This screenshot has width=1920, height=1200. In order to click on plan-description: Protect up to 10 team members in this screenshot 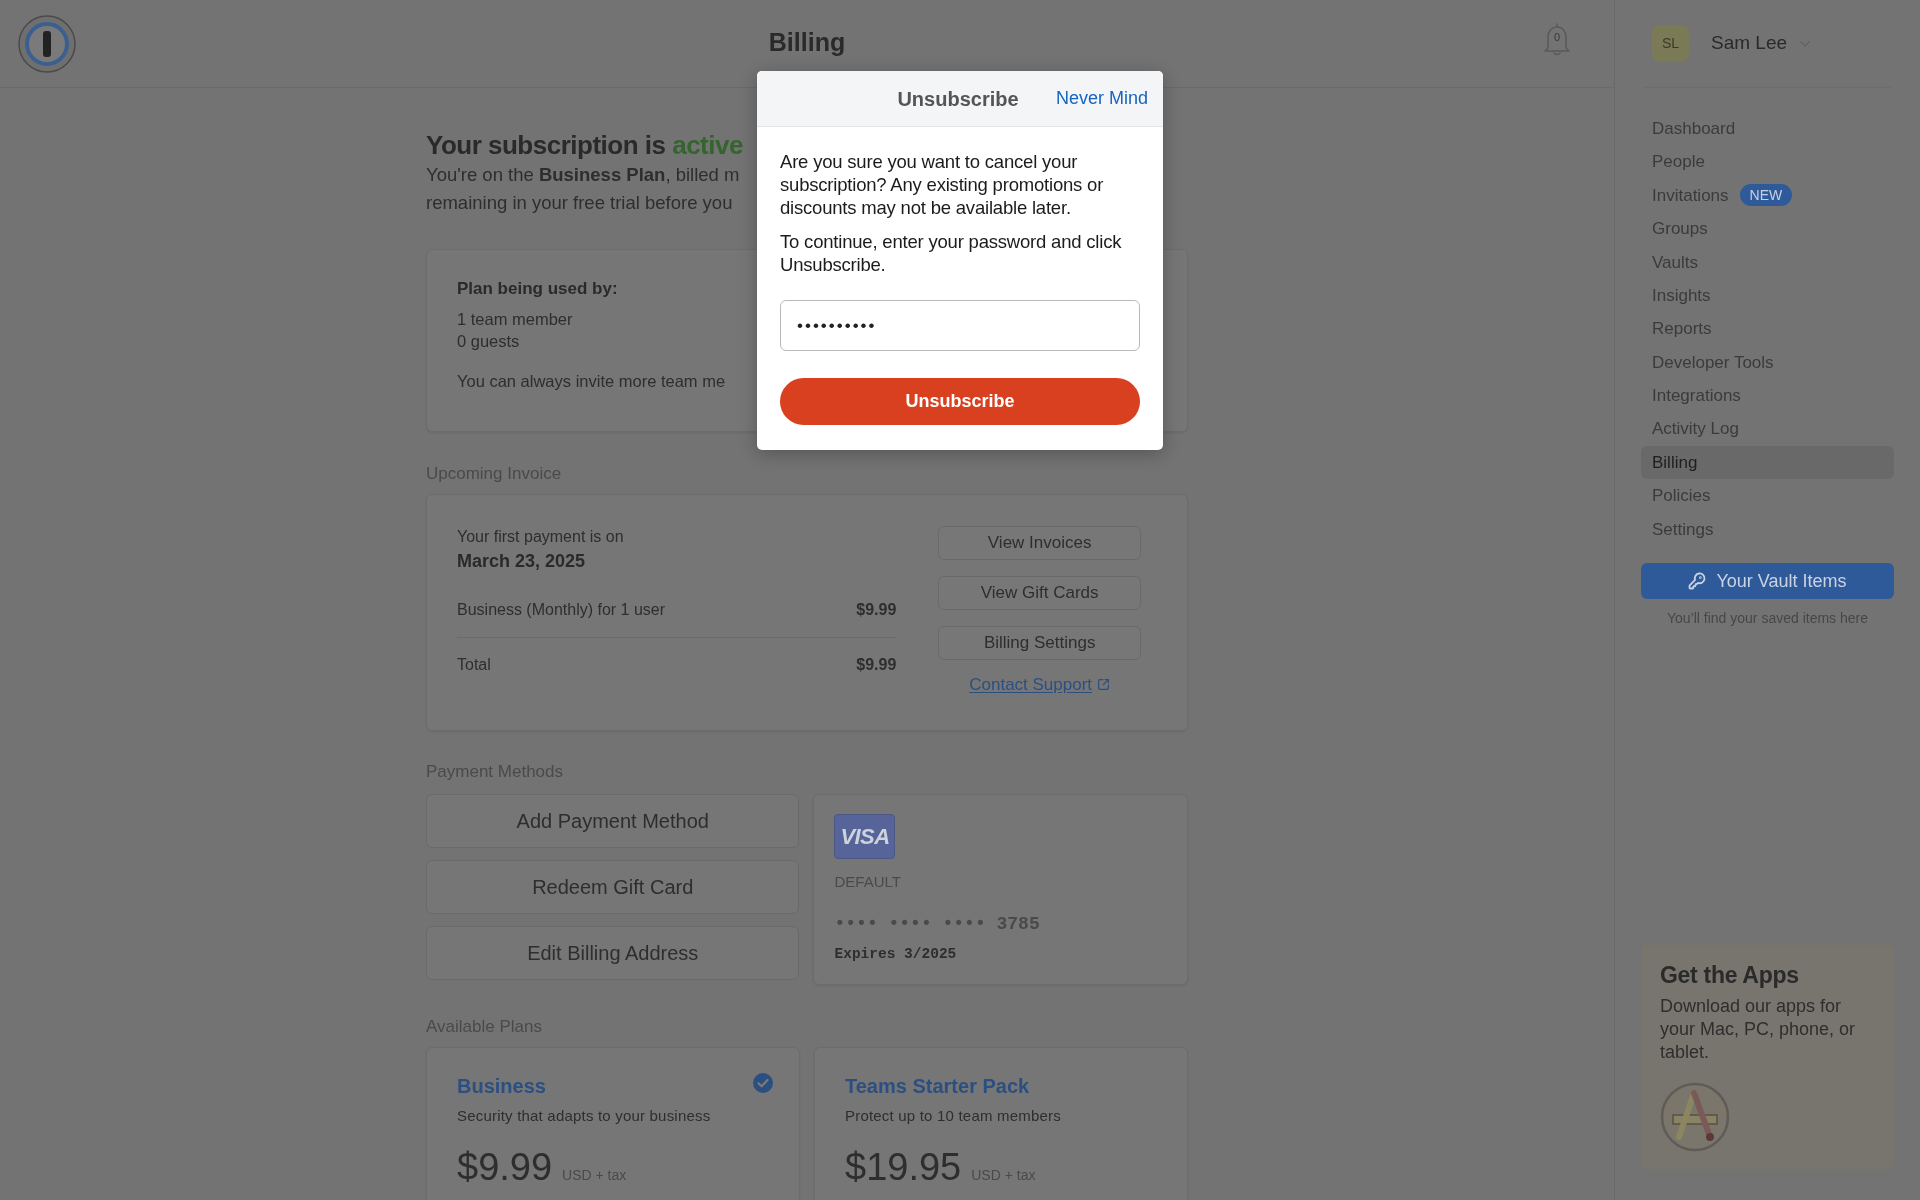, I will do `click(953, 1116)`.